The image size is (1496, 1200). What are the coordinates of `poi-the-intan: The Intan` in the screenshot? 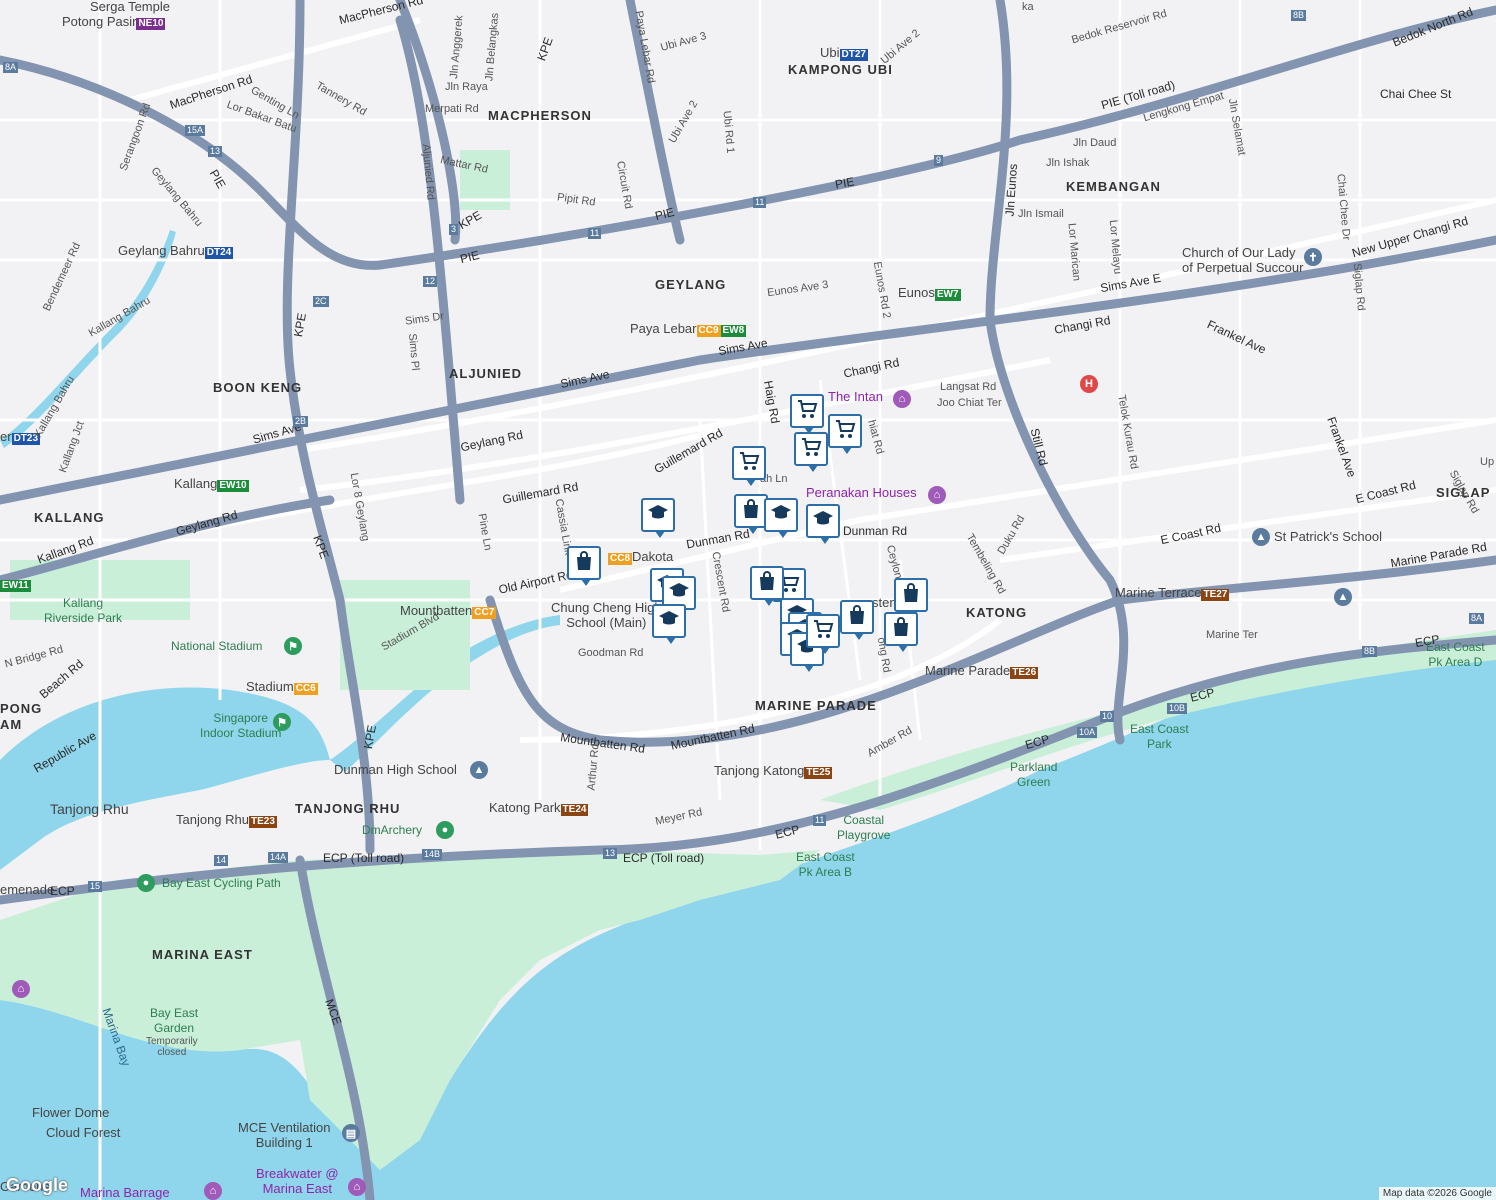 It's located at (855, 397).